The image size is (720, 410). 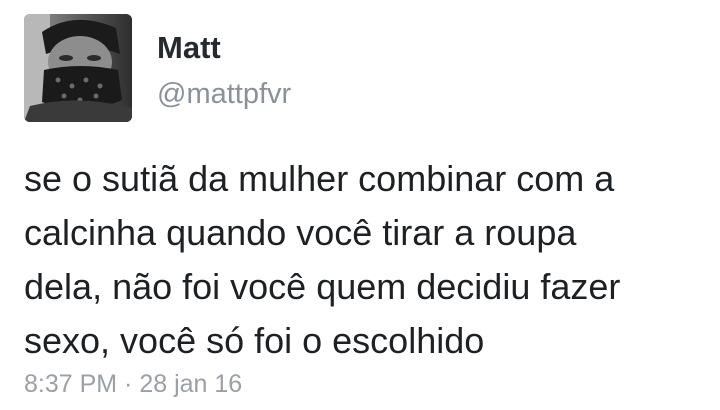 I want to click on user-display-name: Matt, so click(x=189, y=48).